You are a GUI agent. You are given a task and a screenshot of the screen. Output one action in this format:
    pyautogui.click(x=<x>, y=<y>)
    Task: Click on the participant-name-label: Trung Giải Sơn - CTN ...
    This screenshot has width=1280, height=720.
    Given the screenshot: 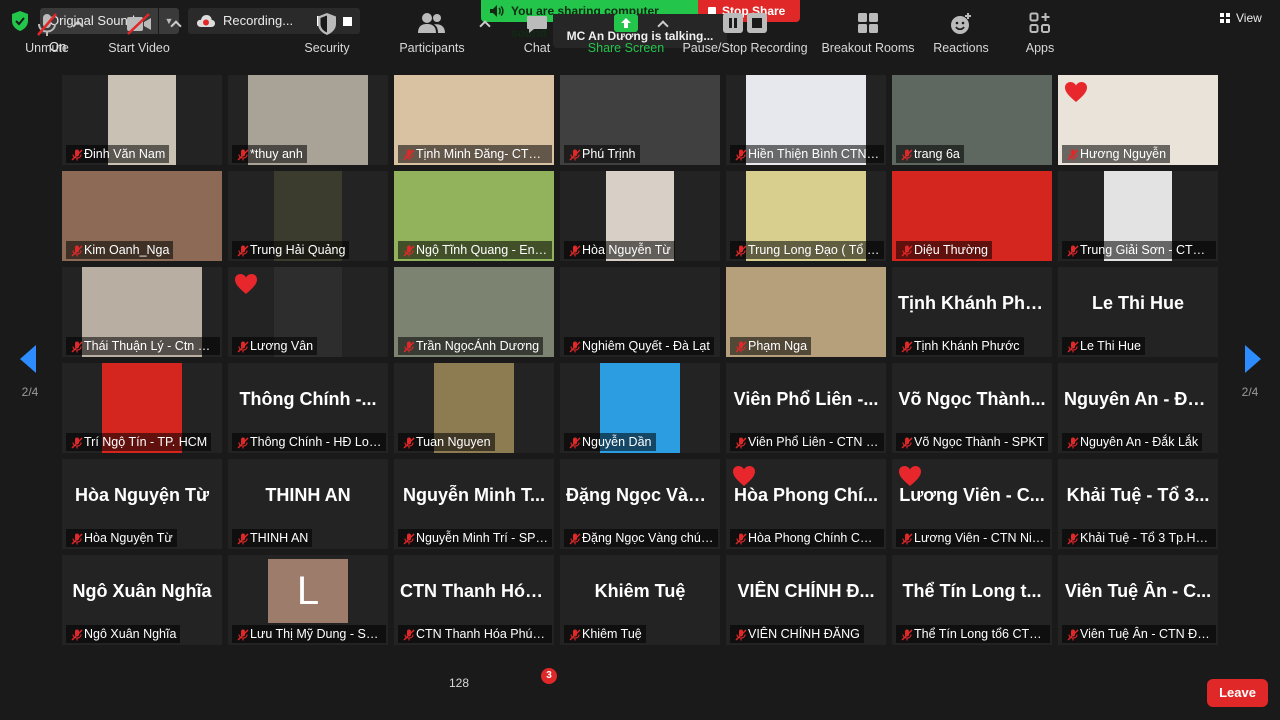 What is the action you would take?
    pyautogui.click(x=1139, y=250)
    